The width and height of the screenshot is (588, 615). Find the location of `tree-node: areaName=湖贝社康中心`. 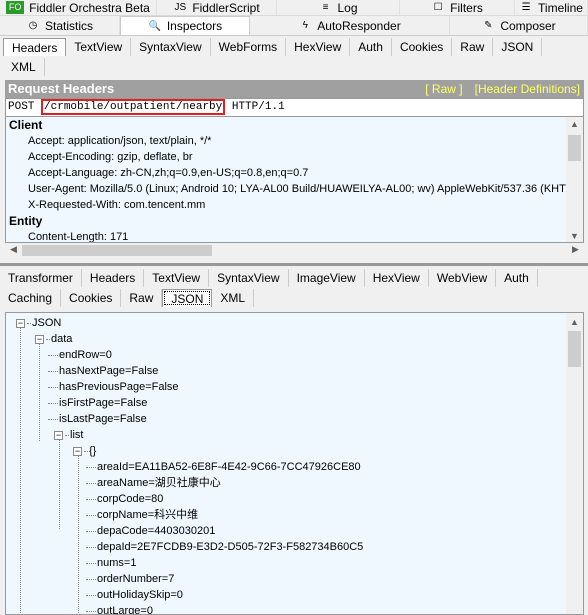

tree-node: areaName=湖贝社康中心 is located at coordinates (153, 483).